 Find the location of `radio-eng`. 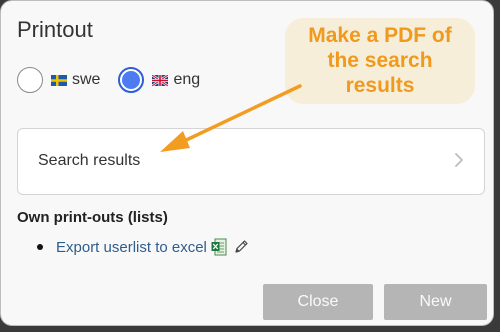

radio-eng is located at coordinates (131, 80).